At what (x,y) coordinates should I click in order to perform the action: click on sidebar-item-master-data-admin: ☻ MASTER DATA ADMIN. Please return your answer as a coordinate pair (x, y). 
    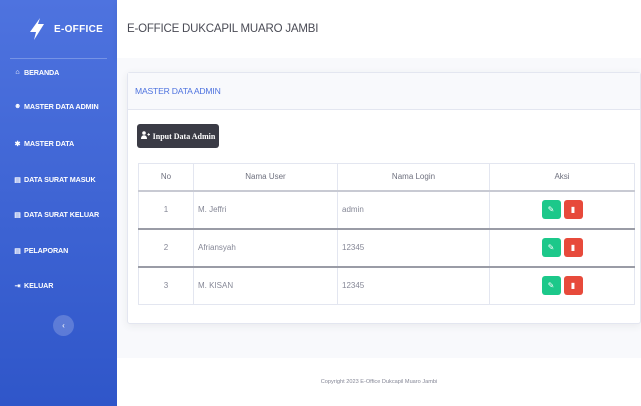
    Looking at the image, I should click on (56, 106).